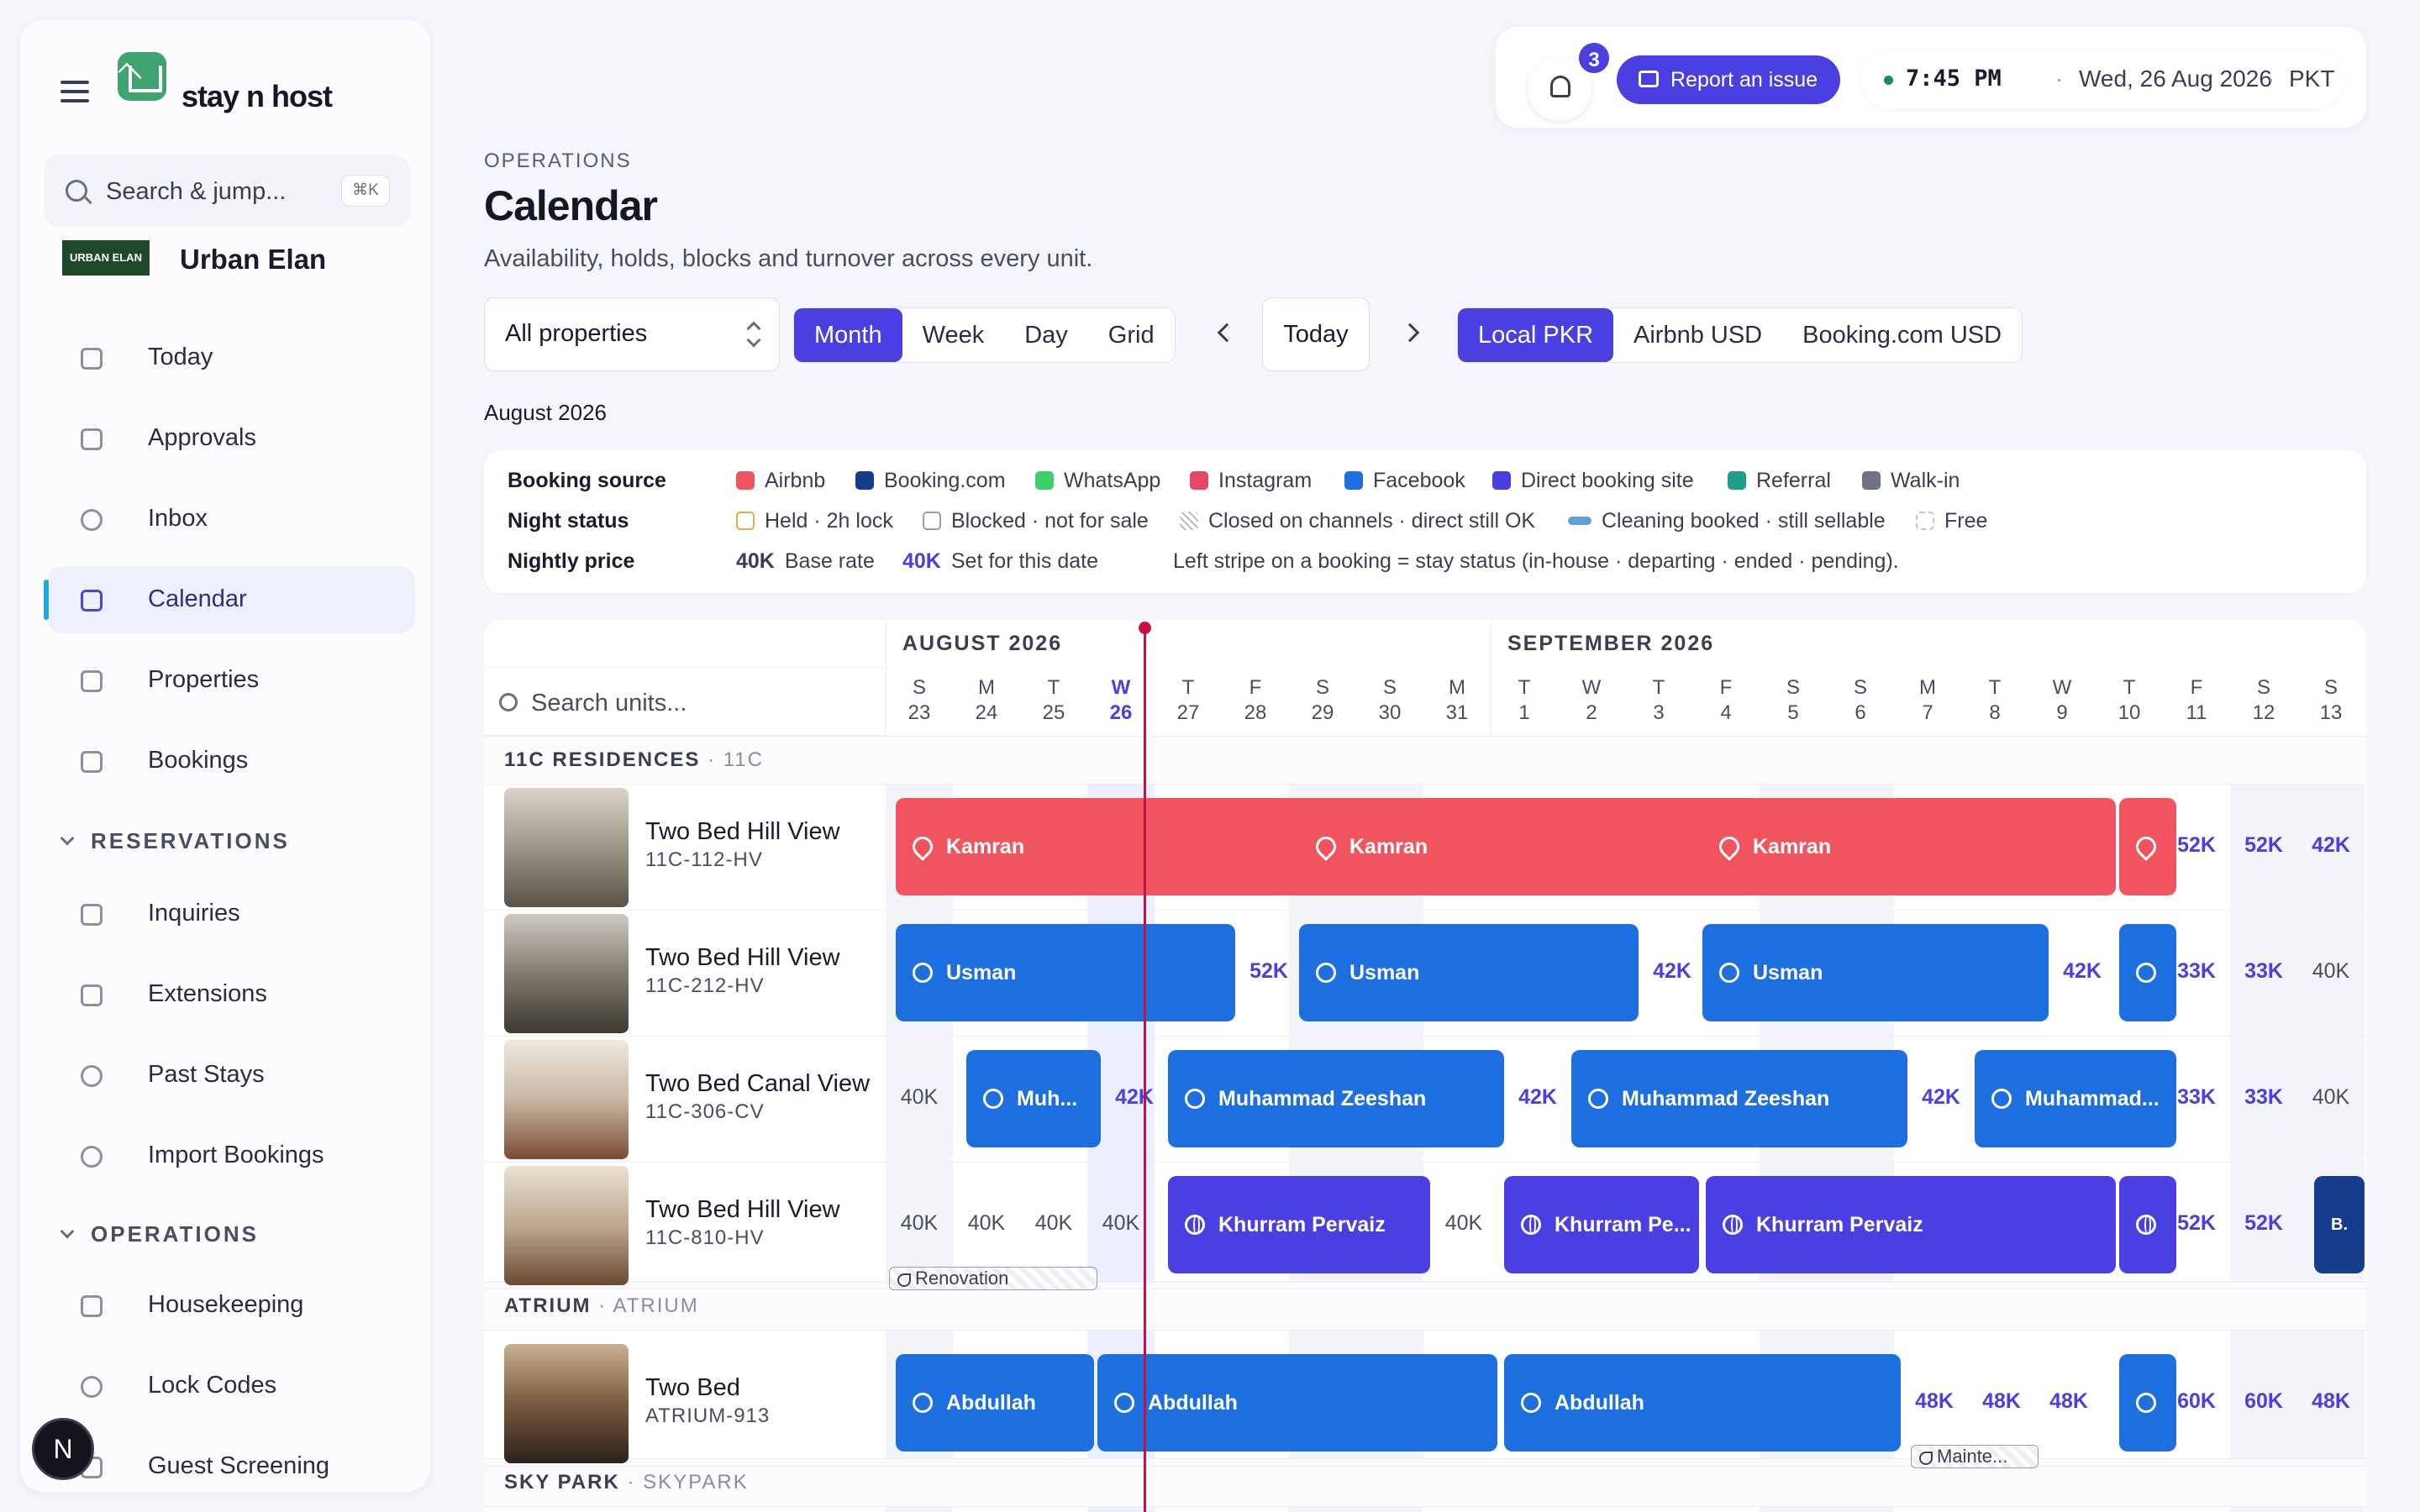  What do you see at coordinates (231, 1466) in the screenshot?
I see `nav-guest-screening: Guest Screening` at bounding box center [231, 1466].